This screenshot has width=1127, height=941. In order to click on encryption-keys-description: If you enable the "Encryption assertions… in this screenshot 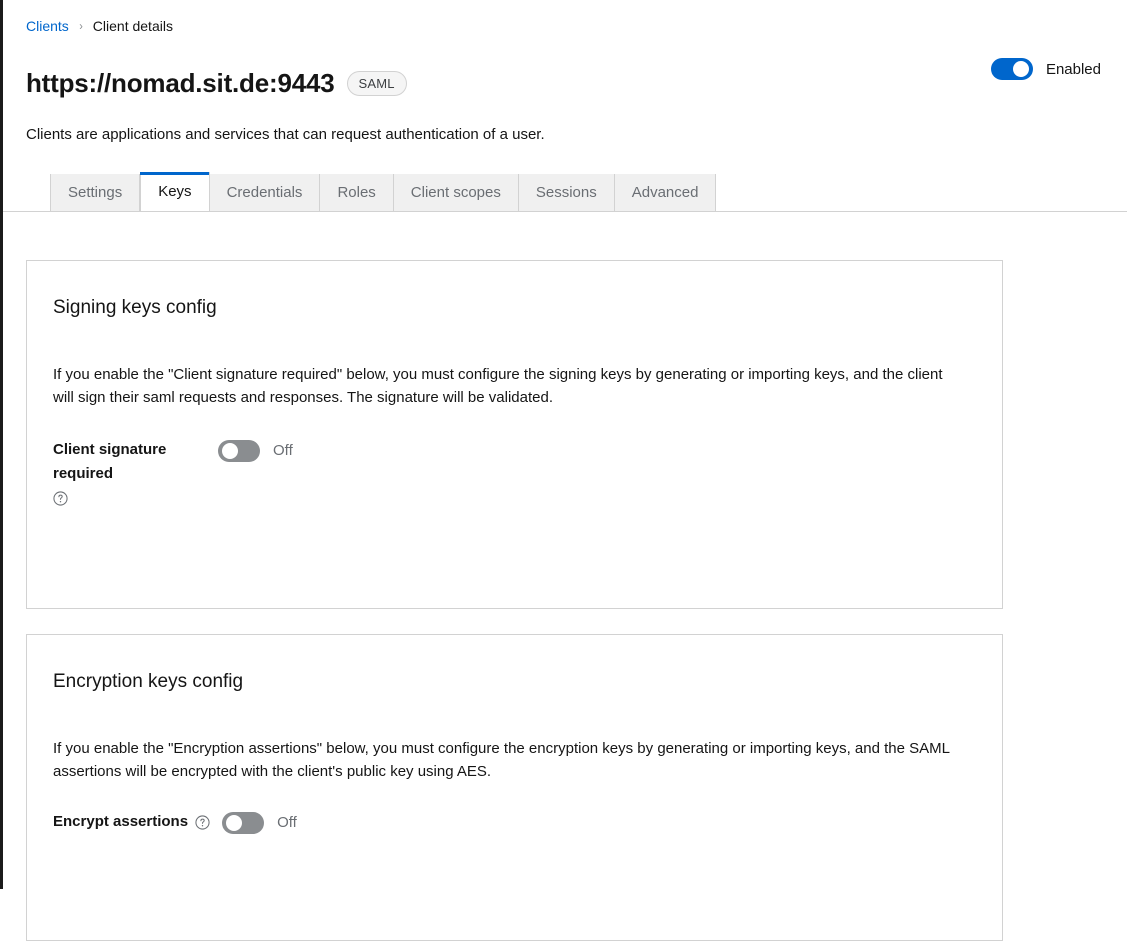, I will do `click(501, 759)`.